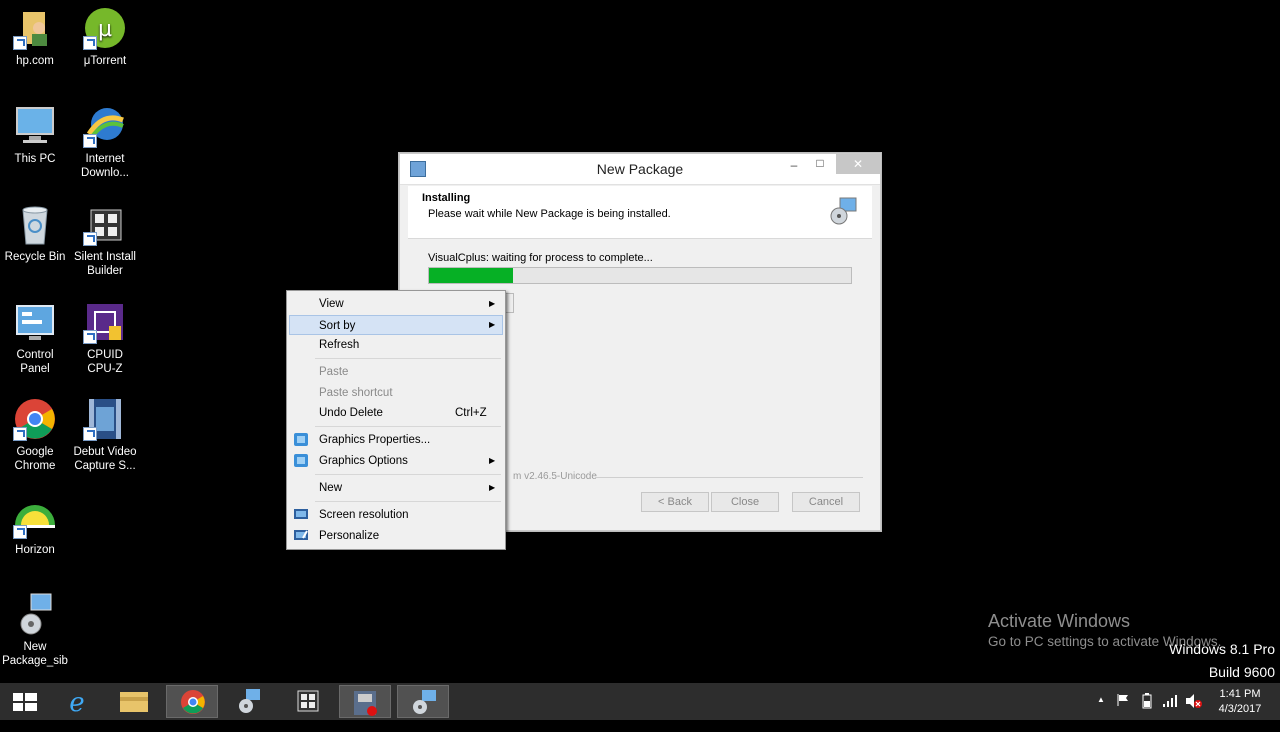 The image size is (1280, 732). Describe the element at coordinates (820, 166) in the screenshot. I see `maximize-button: □` at that location.